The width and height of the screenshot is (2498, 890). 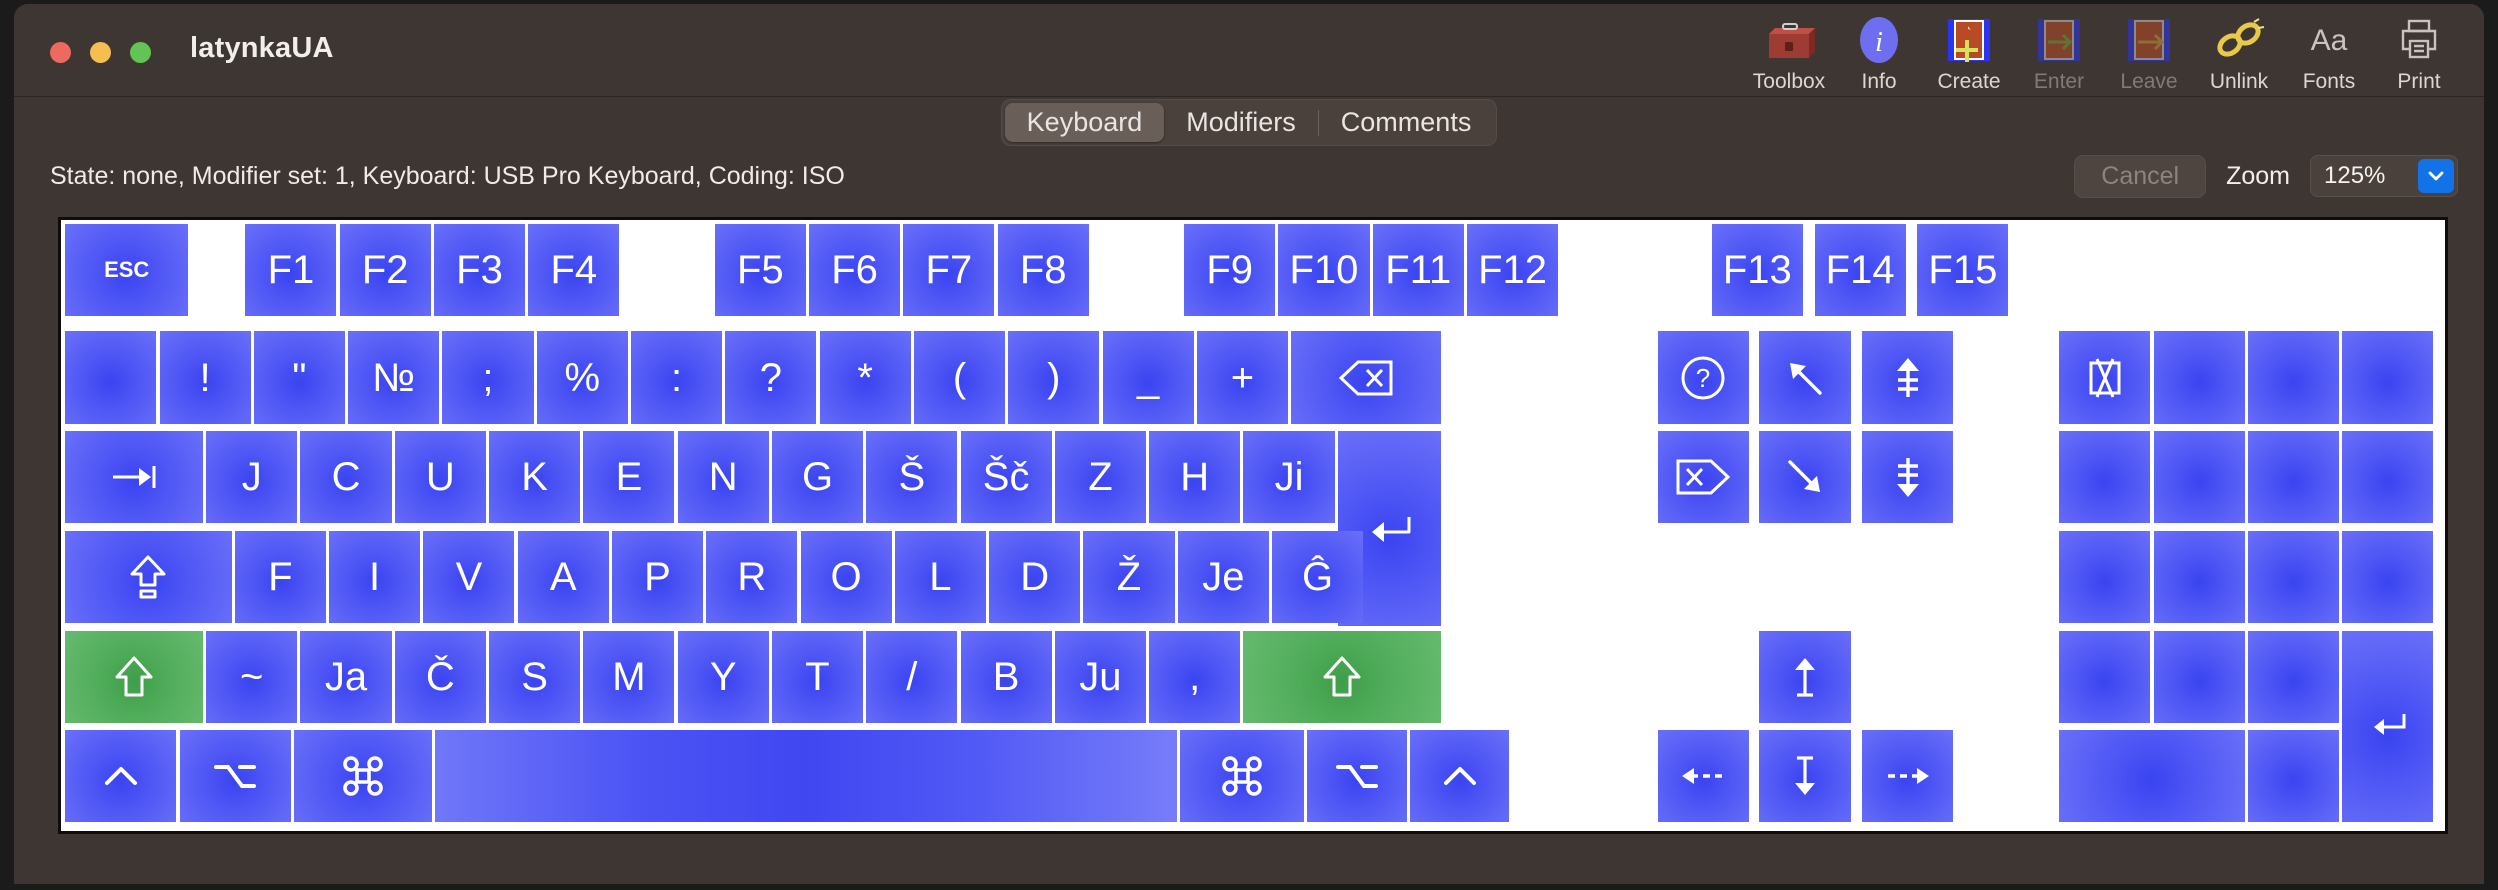 I want to click on key-2-quote: ", so click(x=299, y=377).